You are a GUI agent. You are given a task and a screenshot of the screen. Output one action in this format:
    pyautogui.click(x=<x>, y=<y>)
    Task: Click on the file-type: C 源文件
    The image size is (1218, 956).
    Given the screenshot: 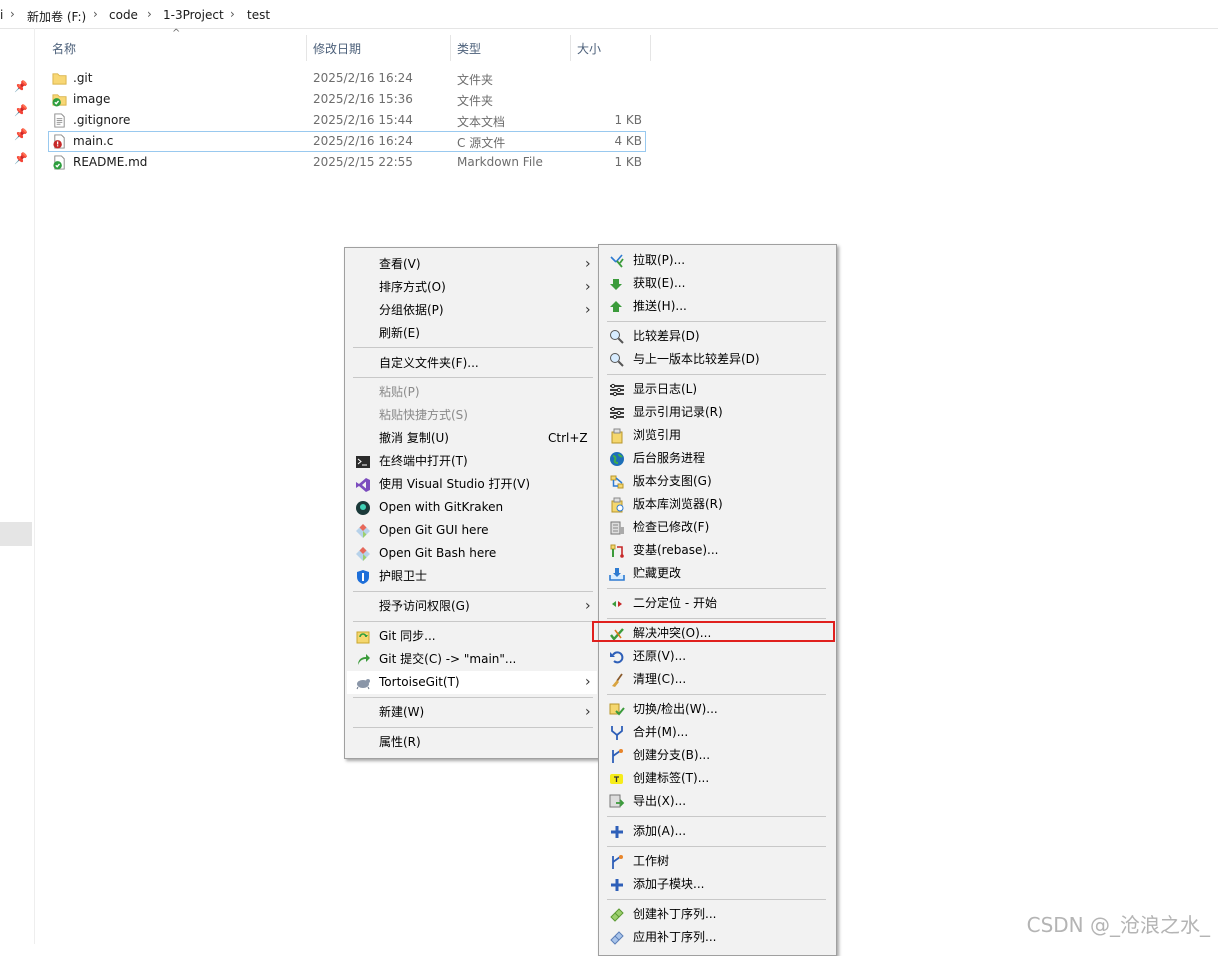 What is the action you would take?
    pyautogui.click(x=481, y=143)
    